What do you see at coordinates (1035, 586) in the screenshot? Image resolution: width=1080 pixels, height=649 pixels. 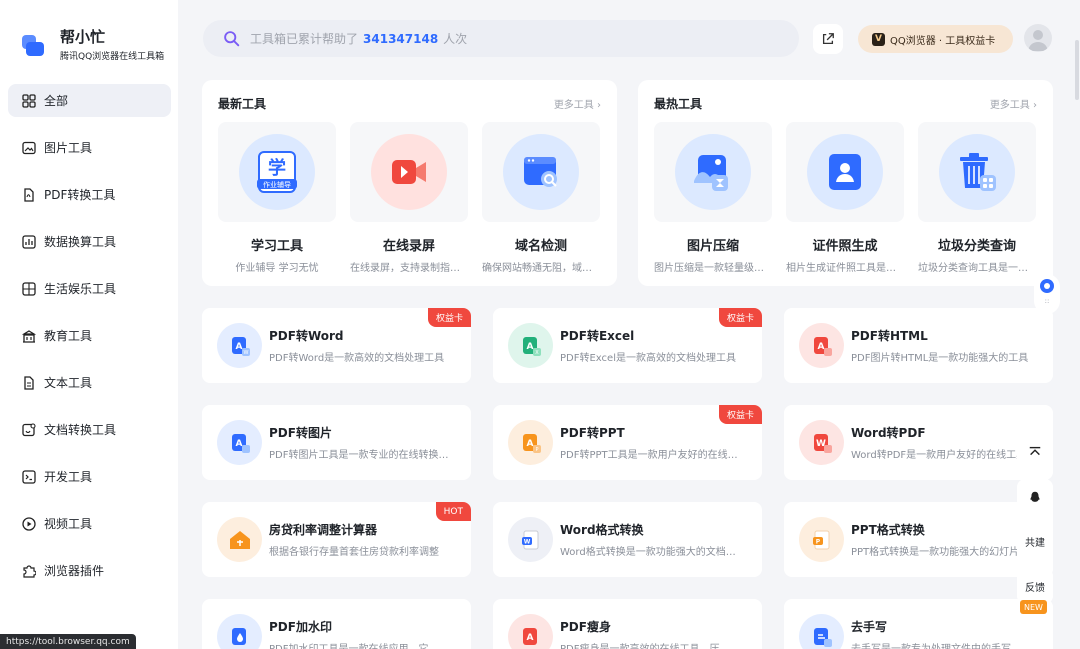 I see `feedback-button: 反馈` at bounding box center [1035, 586].